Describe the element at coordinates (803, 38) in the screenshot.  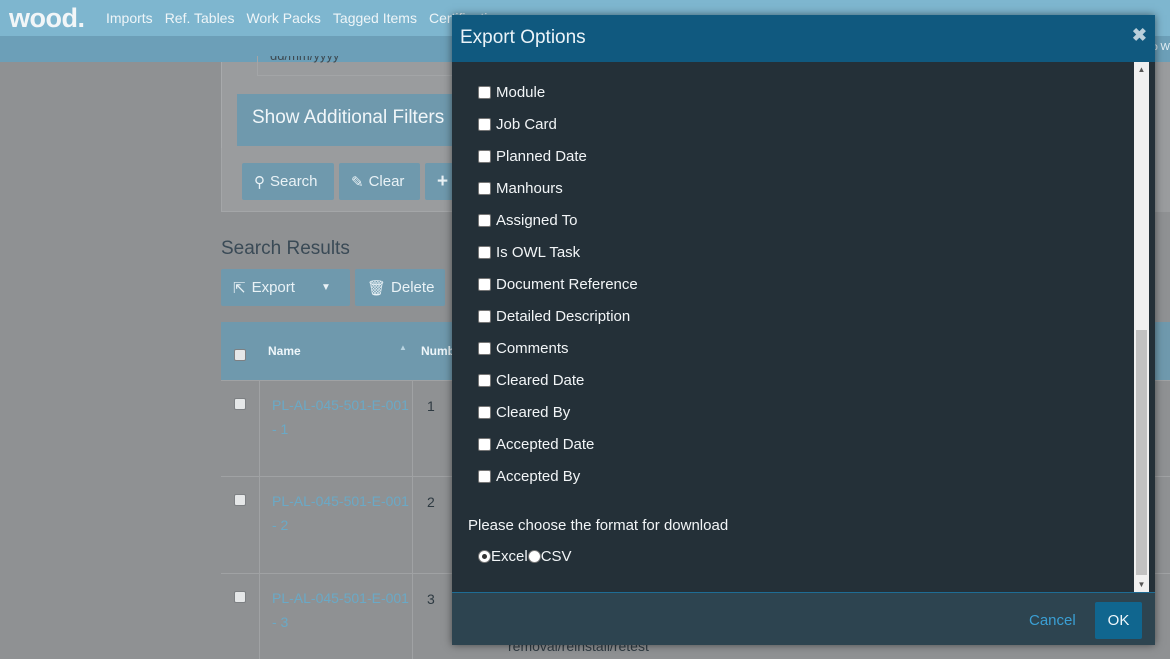
I see `modal-header: Export Options ✖` at that location.